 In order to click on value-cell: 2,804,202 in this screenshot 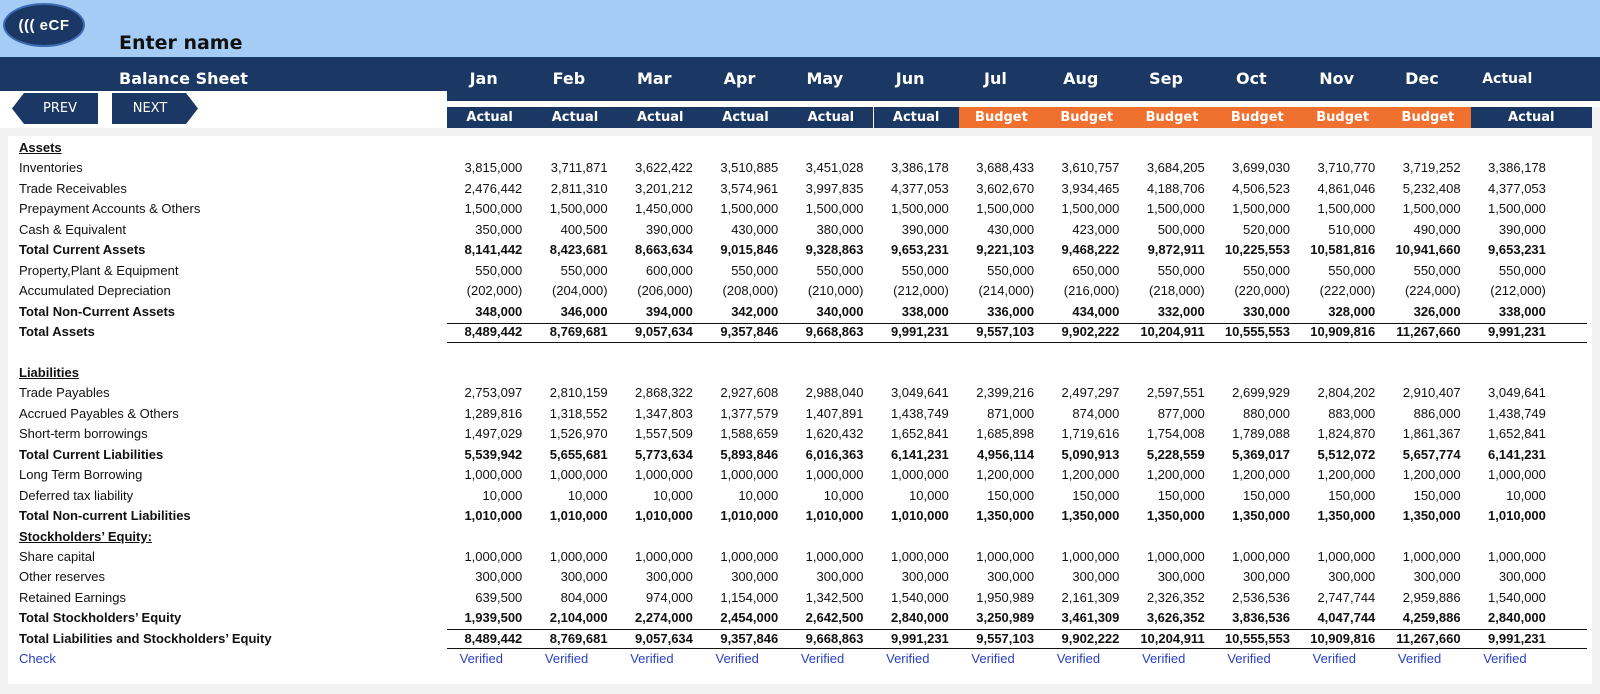, I will do `click(1334, 393)`.